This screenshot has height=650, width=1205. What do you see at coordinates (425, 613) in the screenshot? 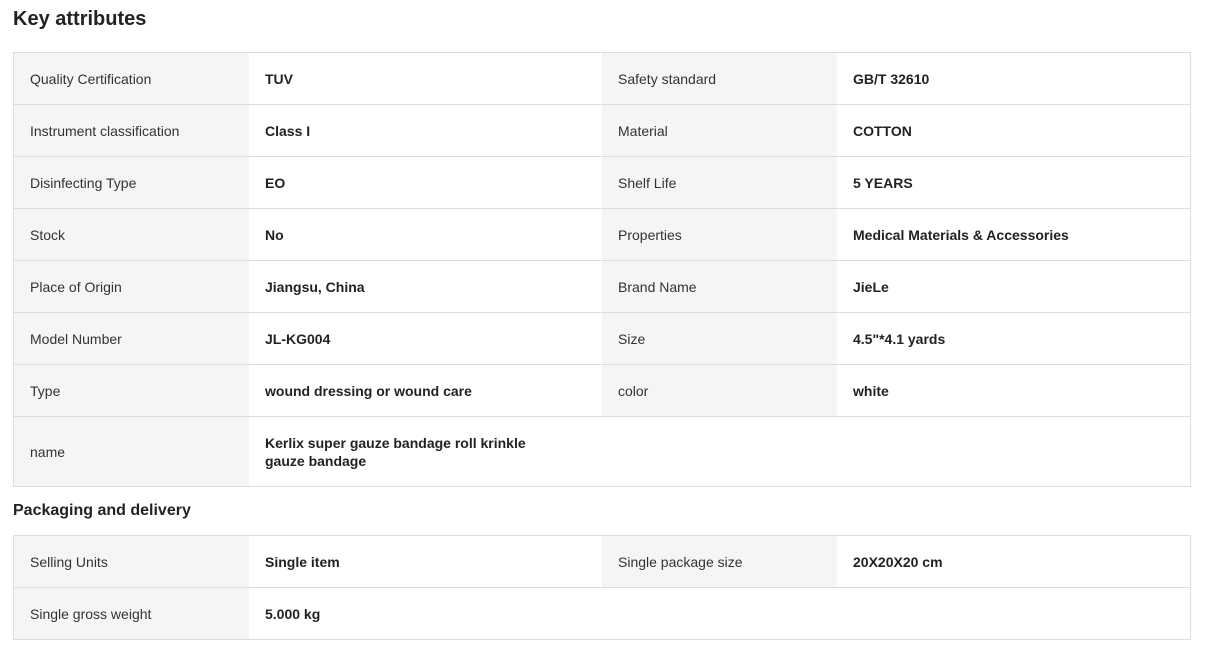
I see `attr-value: 5.000 kg` at bounding box center [425, 613].